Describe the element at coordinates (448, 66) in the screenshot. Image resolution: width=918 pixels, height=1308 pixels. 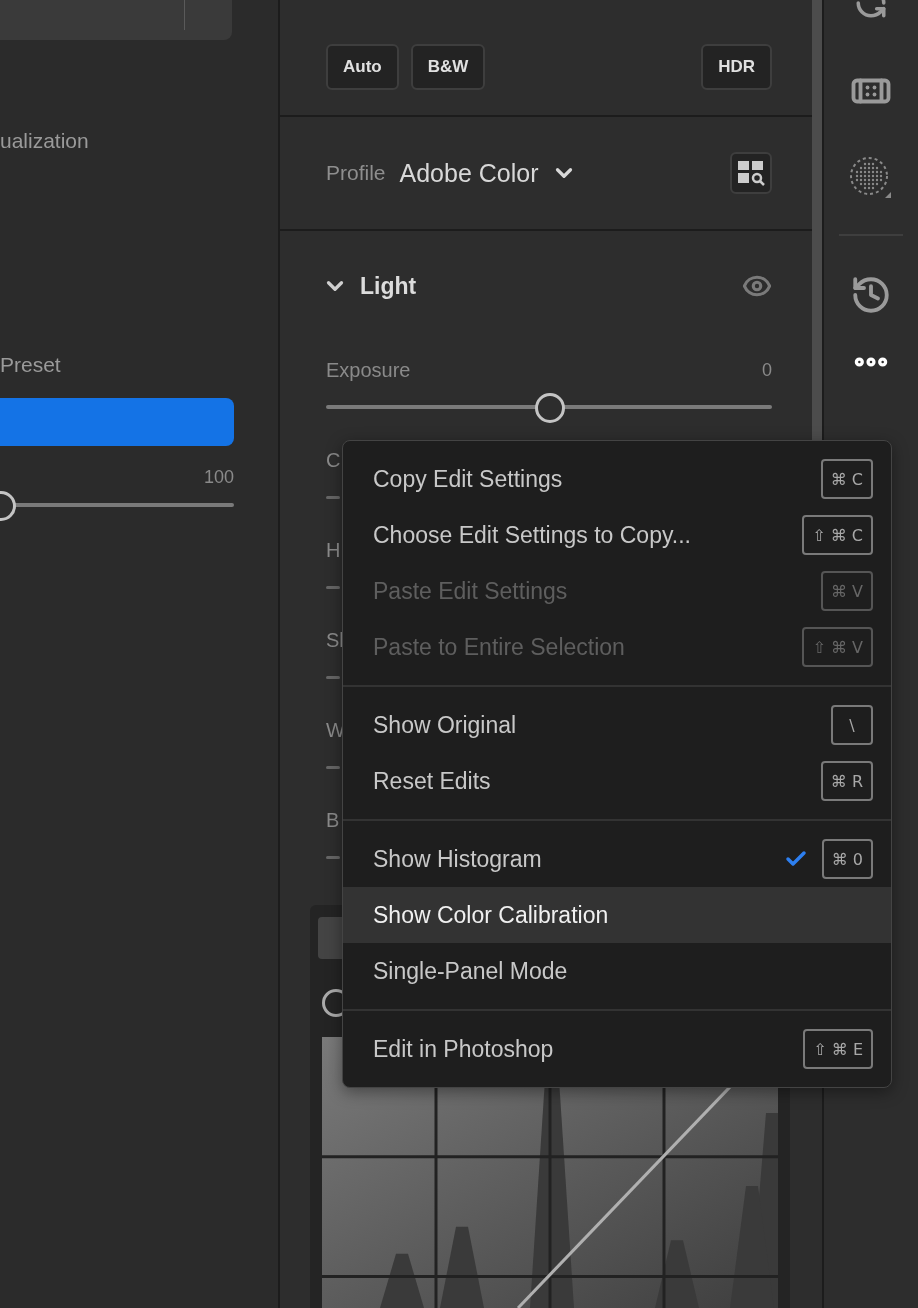
I see `edit-button: B&W` at that location.